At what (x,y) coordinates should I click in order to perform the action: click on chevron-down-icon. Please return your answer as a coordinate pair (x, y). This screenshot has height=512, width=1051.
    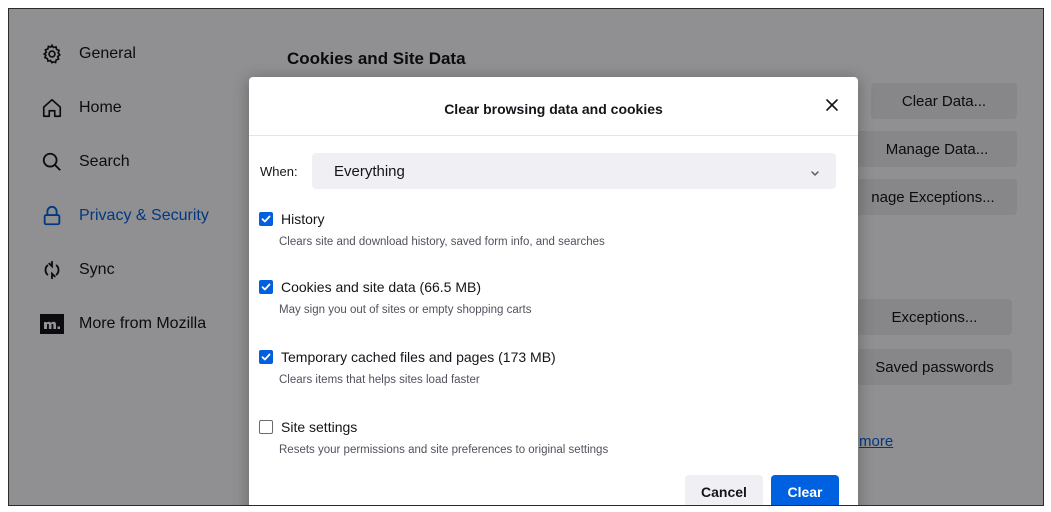
    Looking at the image, I should click on (815, 173).